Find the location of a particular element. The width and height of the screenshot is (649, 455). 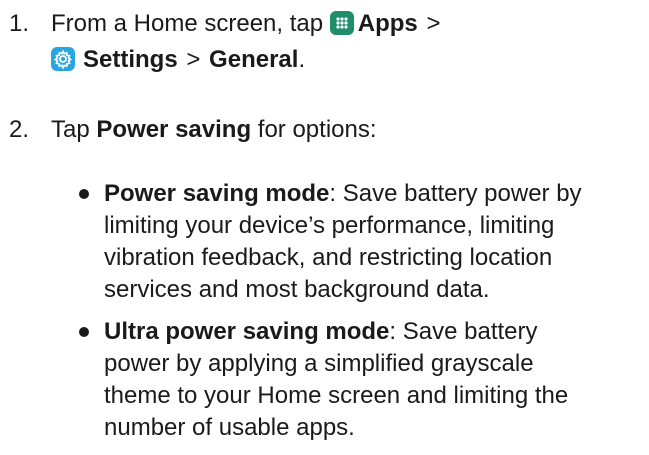

general-label: General is located at coordinates (254, 59).